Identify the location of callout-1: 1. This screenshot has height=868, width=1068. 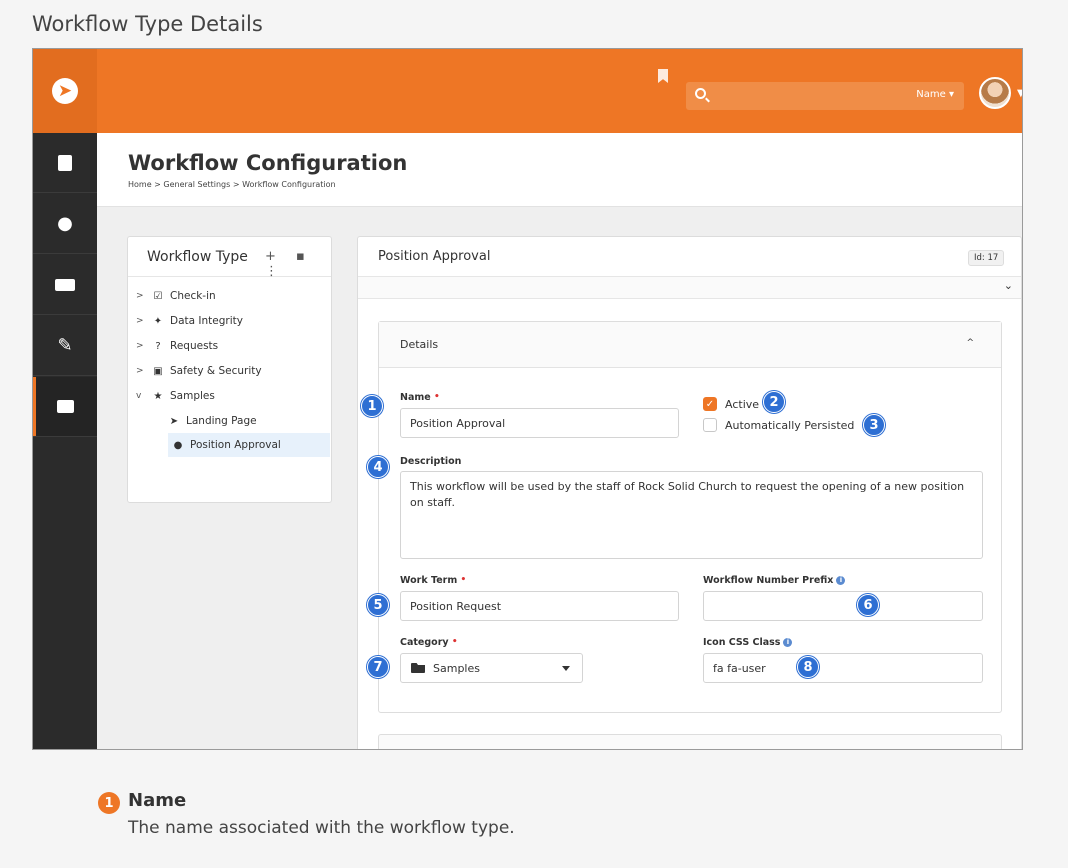
(372, 406).